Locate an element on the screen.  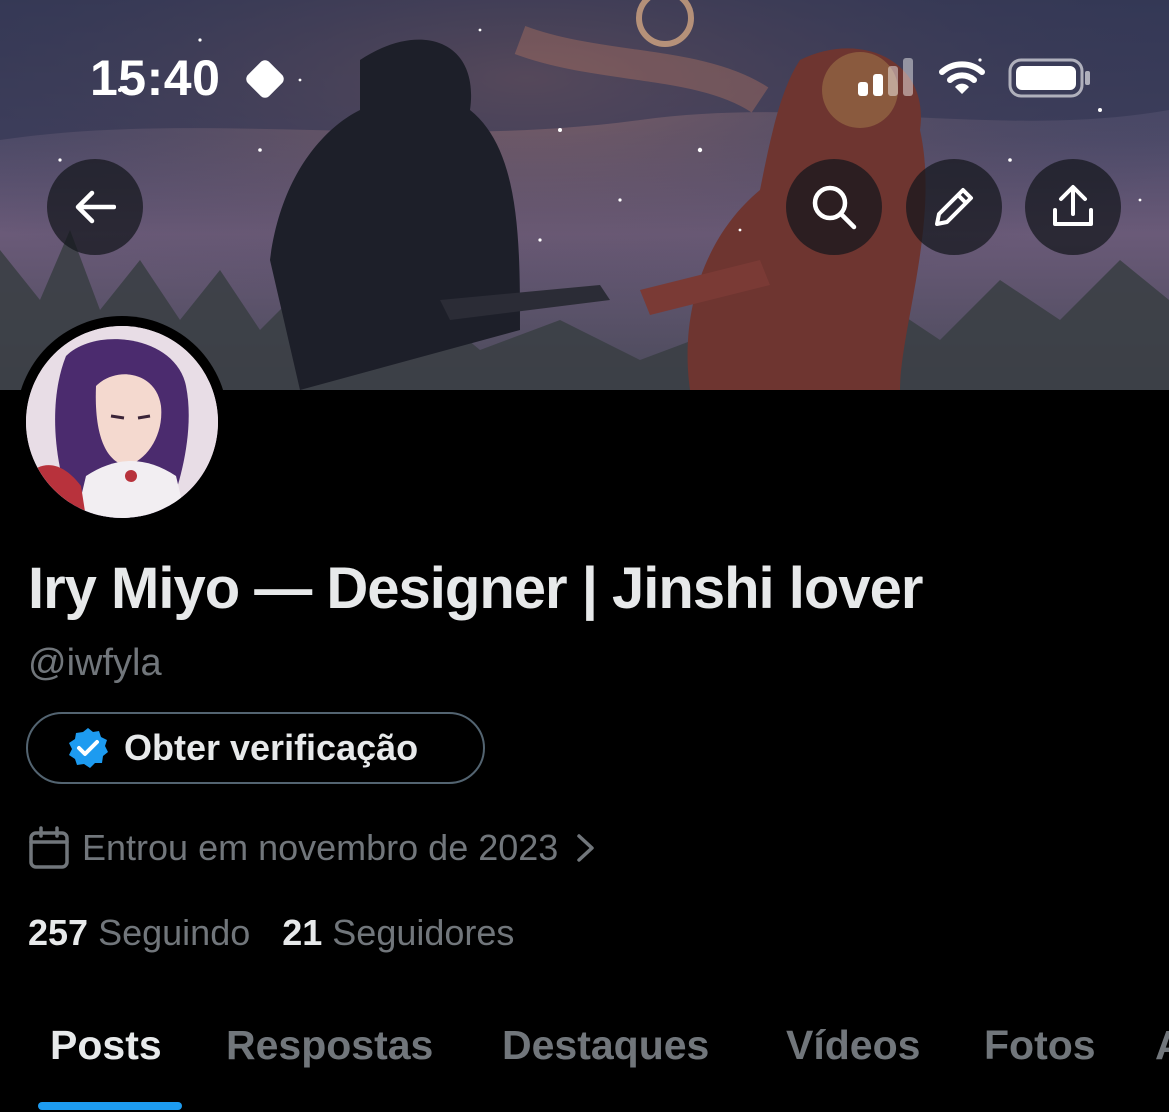
following-label: Seguindo is located at coordinates (174, 932).